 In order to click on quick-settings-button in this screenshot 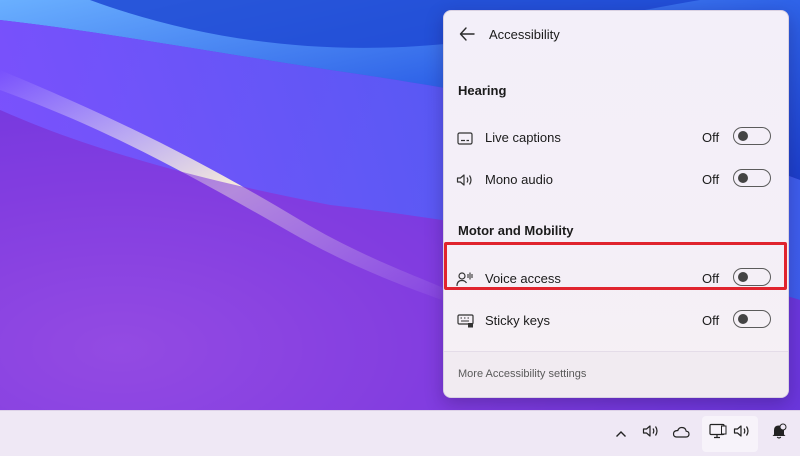, I will do `click(730, 433)`.